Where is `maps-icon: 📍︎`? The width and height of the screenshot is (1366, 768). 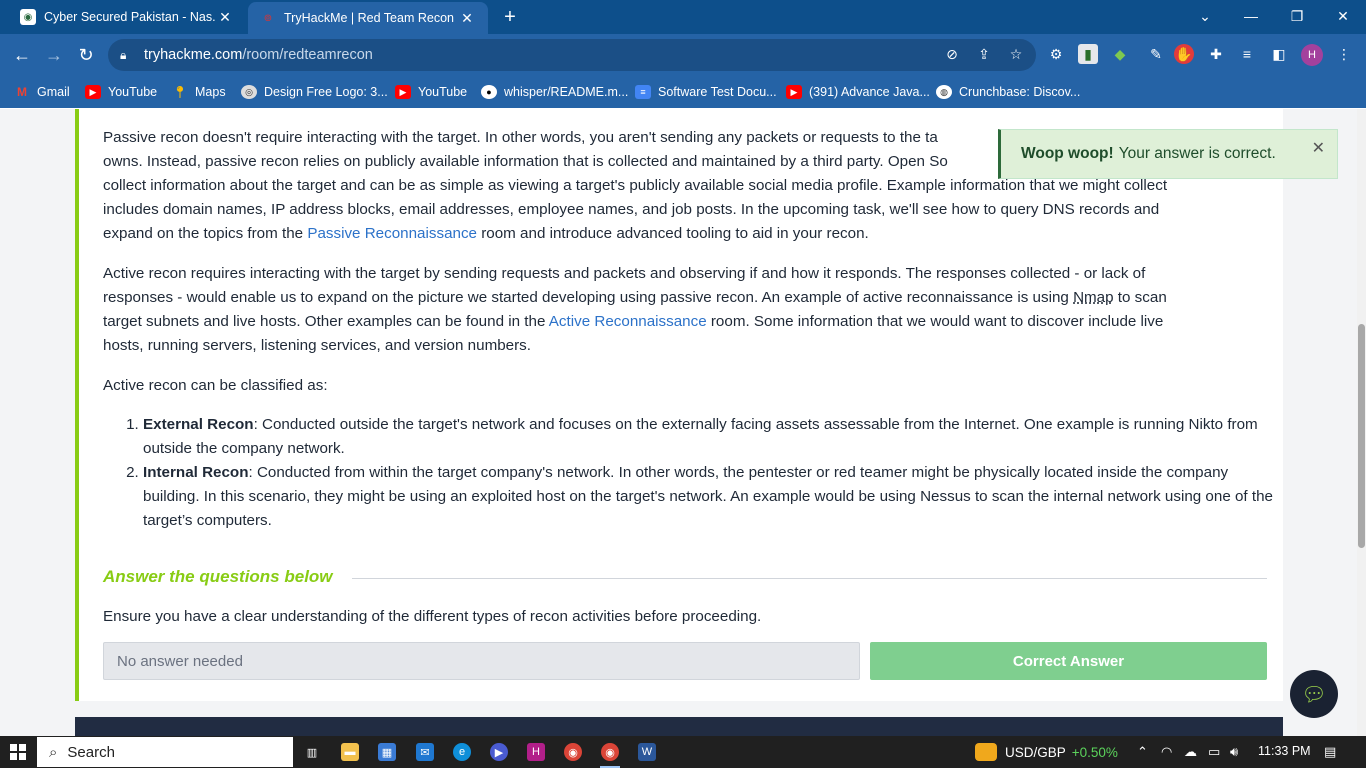 maps-icon: 📍︎ is located at coordinates (180, 92).